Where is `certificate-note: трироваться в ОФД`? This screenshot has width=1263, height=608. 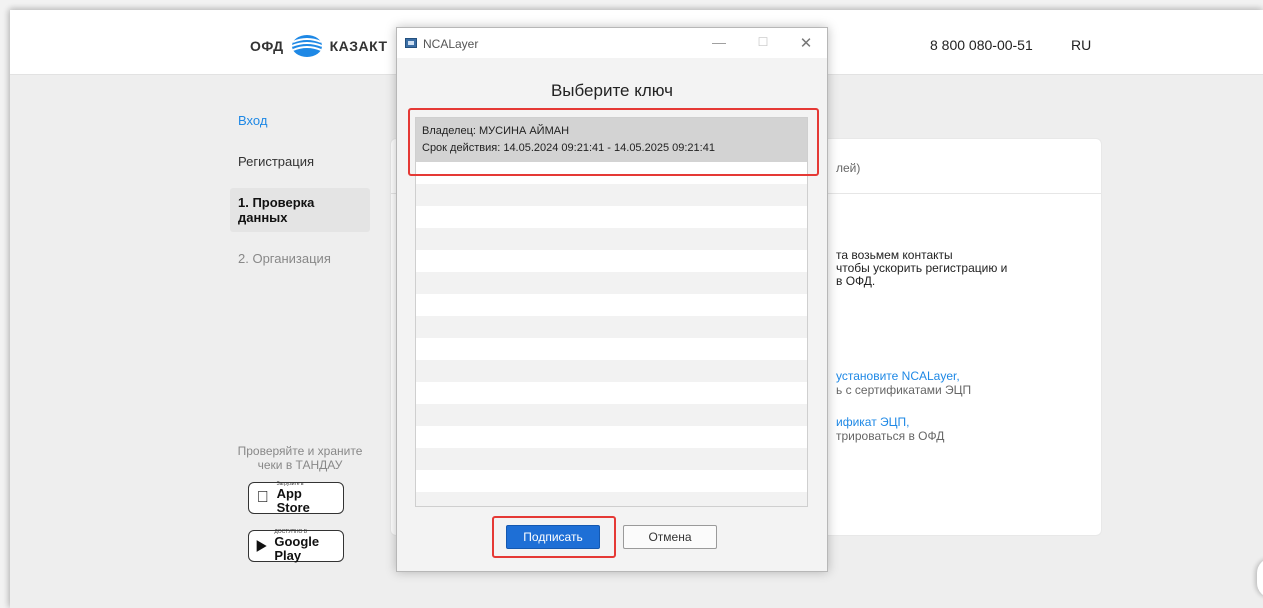
certificate-note: трироваться в ОФД is located at coordinates (890, 436).